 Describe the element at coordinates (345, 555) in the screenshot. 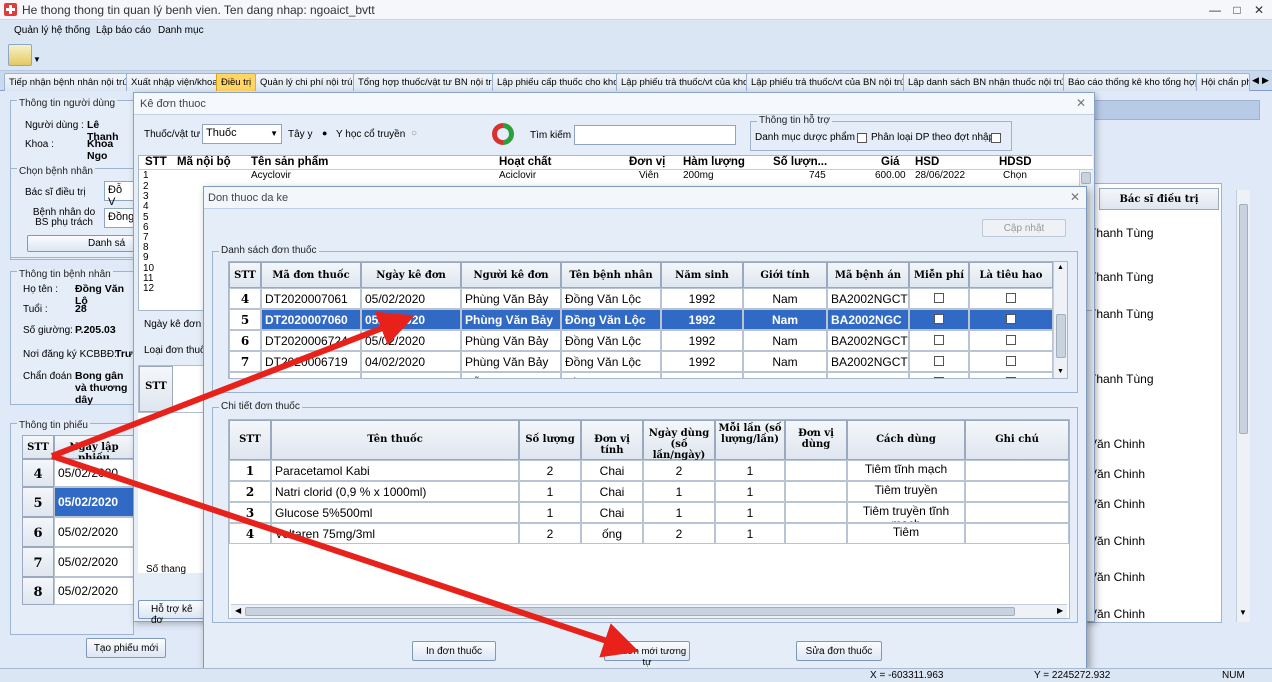

I see `arrow-to-button` at that location.